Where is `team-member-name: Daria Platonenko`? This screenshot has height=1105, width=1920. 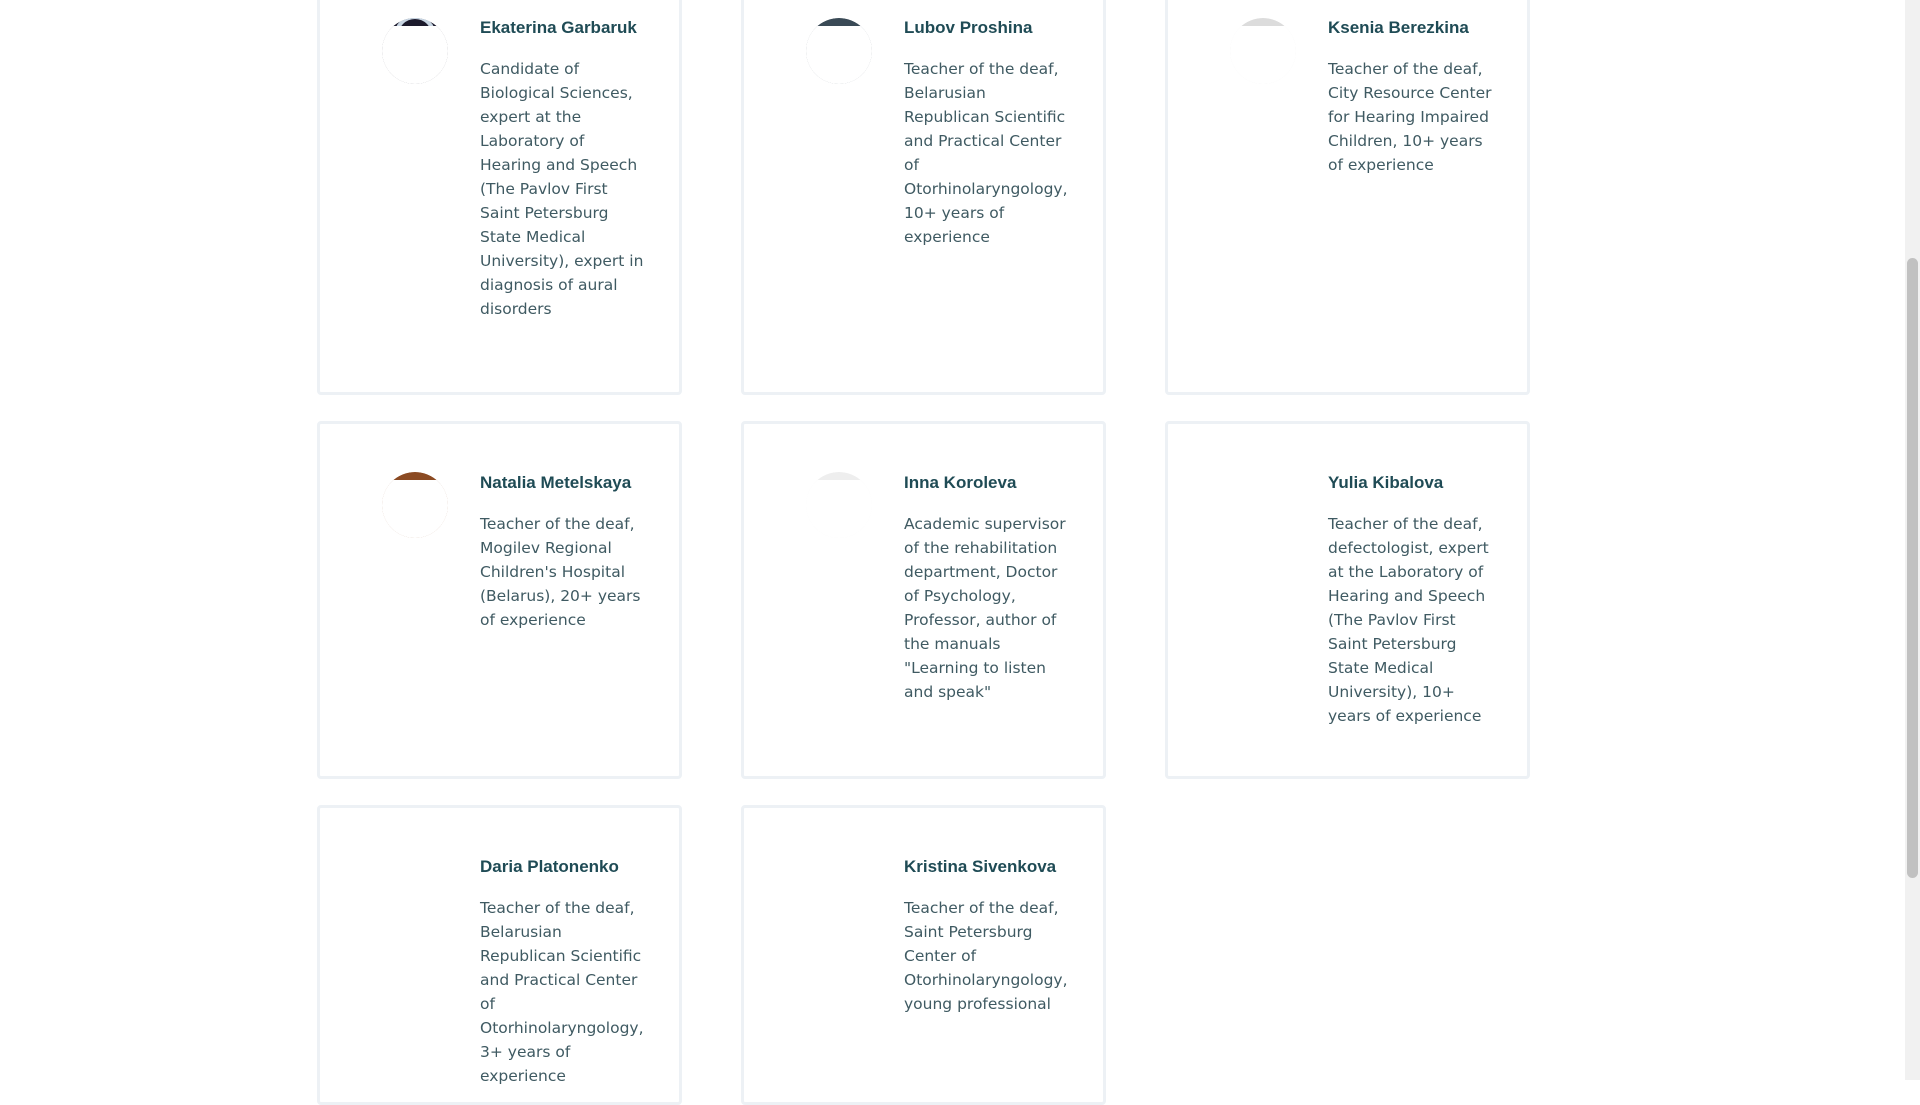 team-member-name: Daria Platonenko is located at coordinates (549, 866).